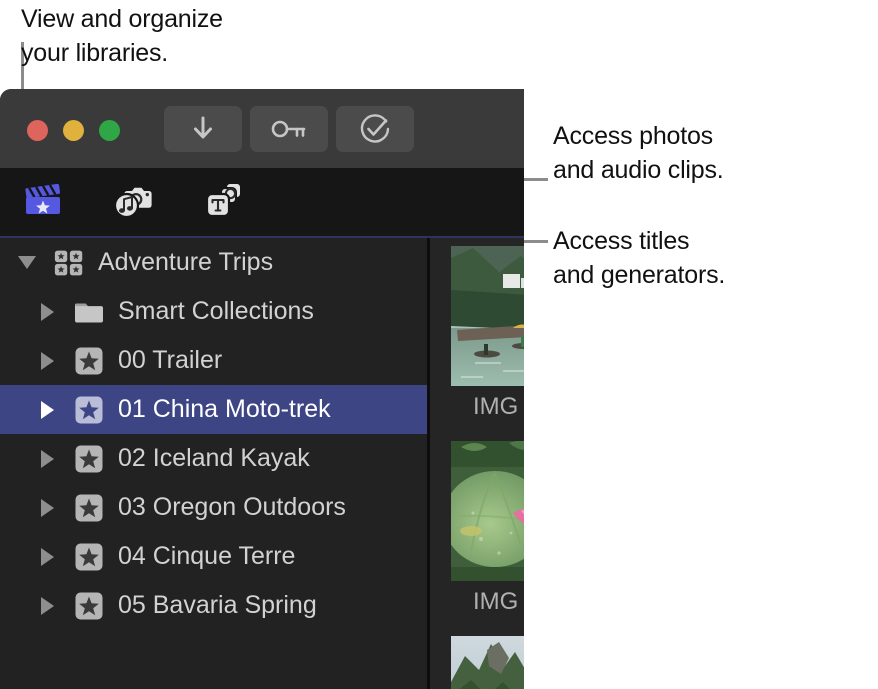 Image resolution: width=878 pixels, height=689 pixels. What do you see at coordinates (122, 36) in the screenshot?
I see `callout-libraries: View and organize your libraries.` at bounding box center [122, 36].